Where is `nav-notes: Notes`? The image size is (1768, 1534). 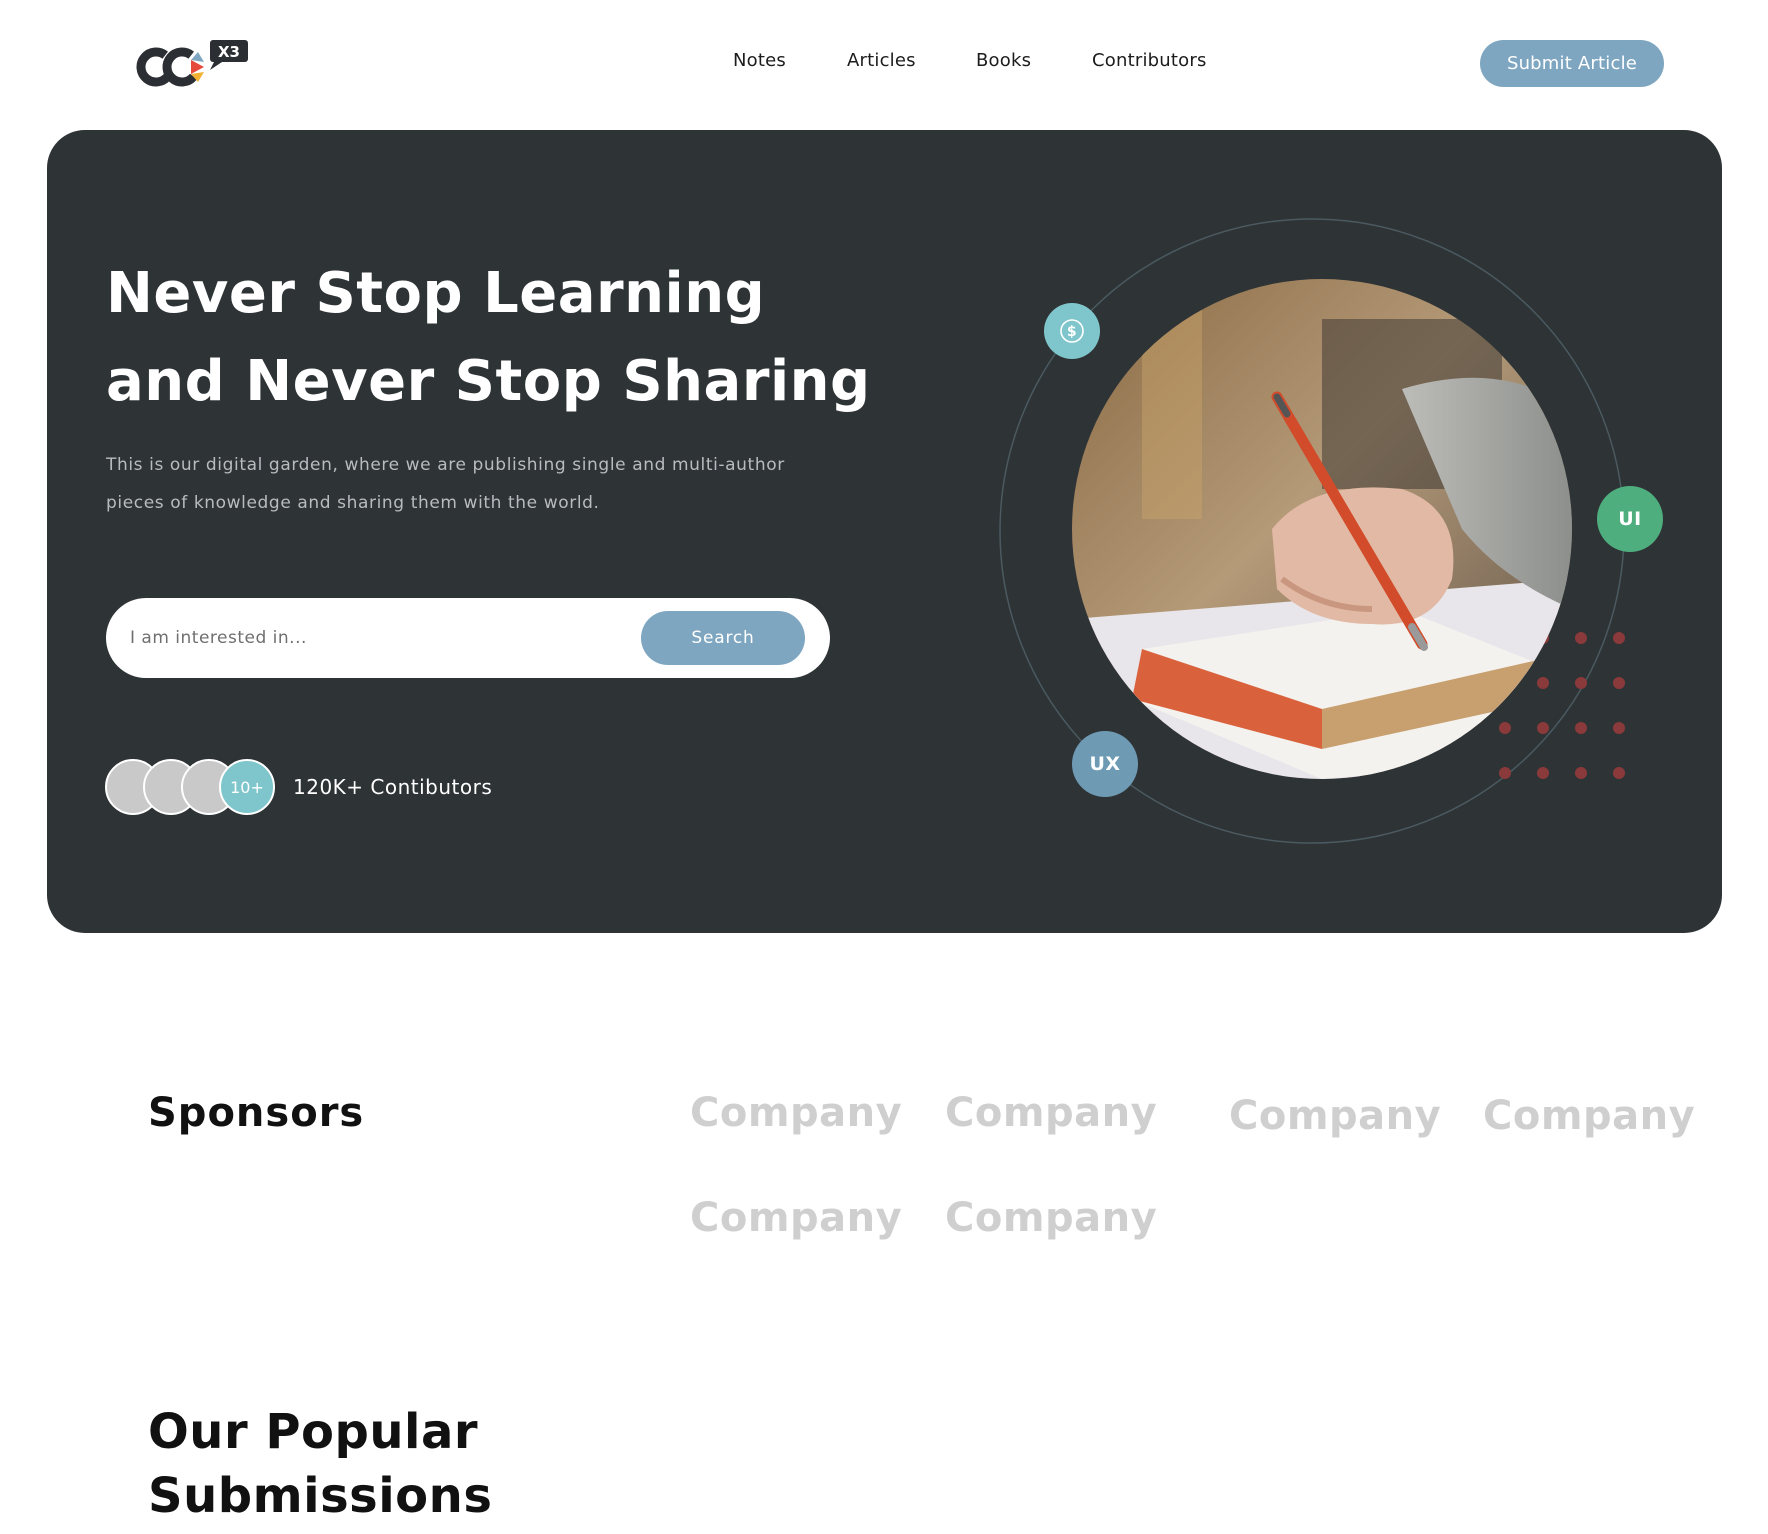
nav-notes: Notes is located at coordinates (759, 60).